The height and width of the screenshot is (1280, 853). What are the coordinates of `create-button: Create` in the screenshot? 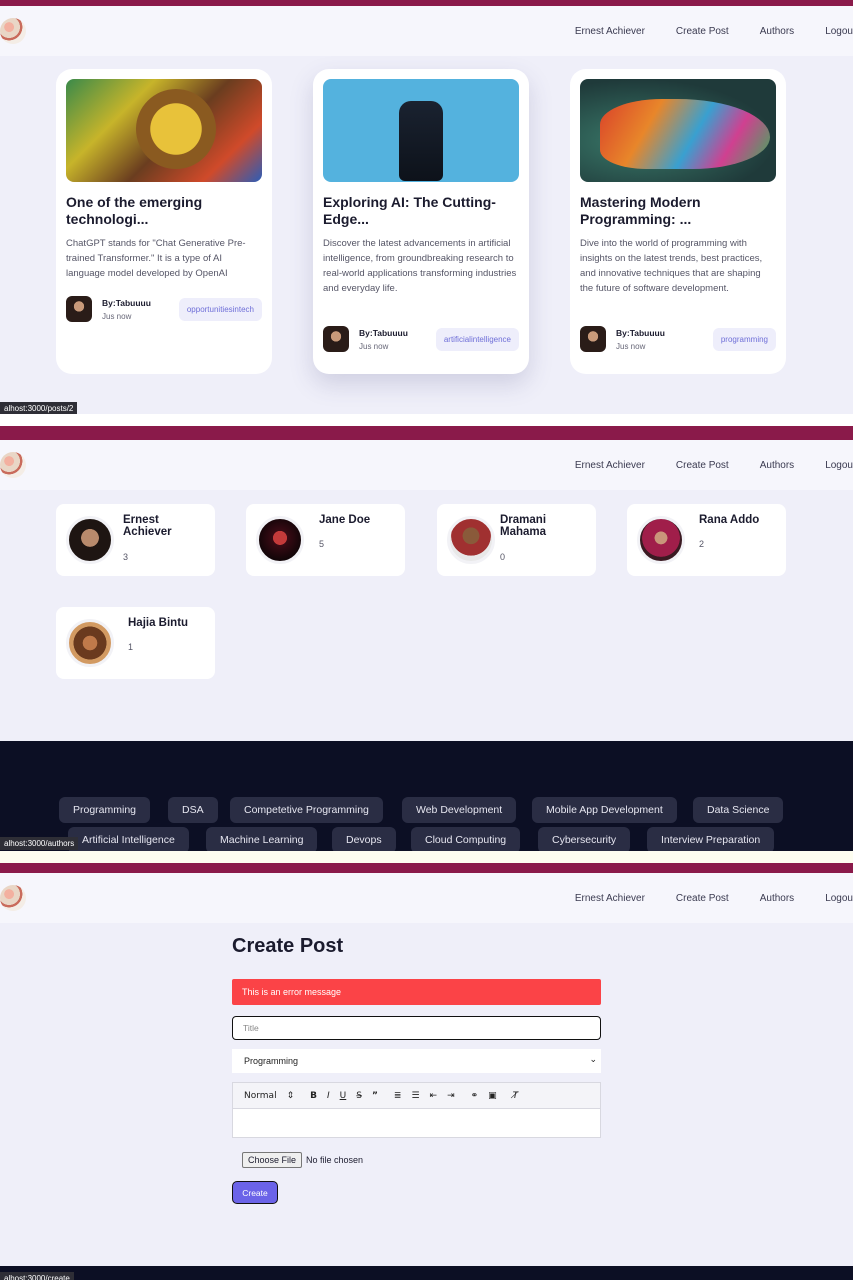 It's located at (255, 1192).